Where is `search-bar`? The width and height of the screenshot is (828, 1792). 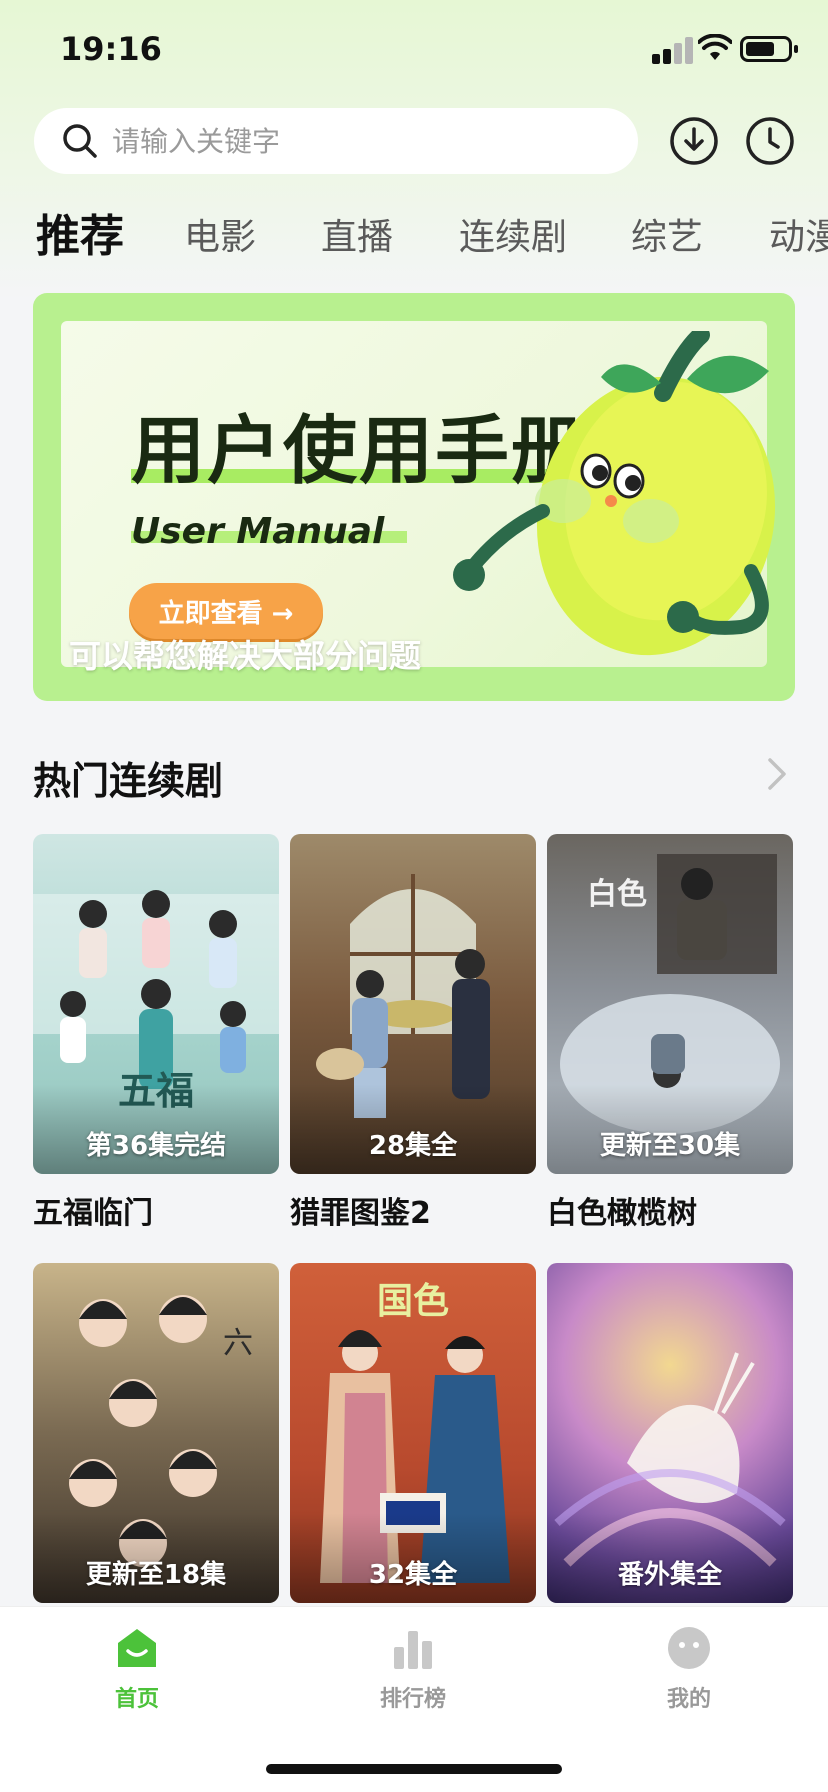 search-bar is located at coordinates (336, 141).